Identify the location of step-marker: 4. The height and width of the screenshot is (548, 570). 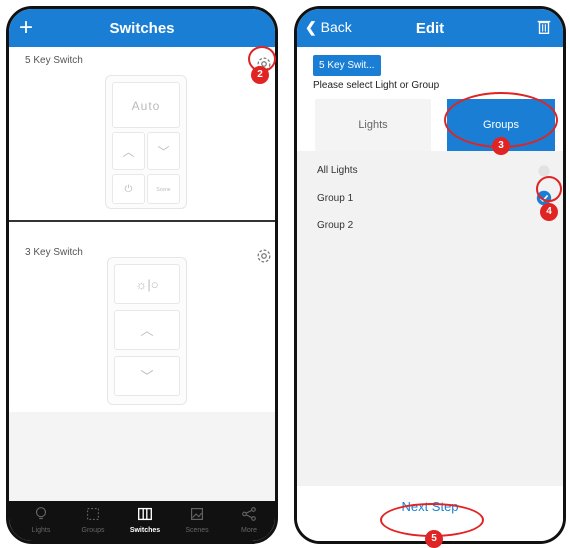
(549, 212).